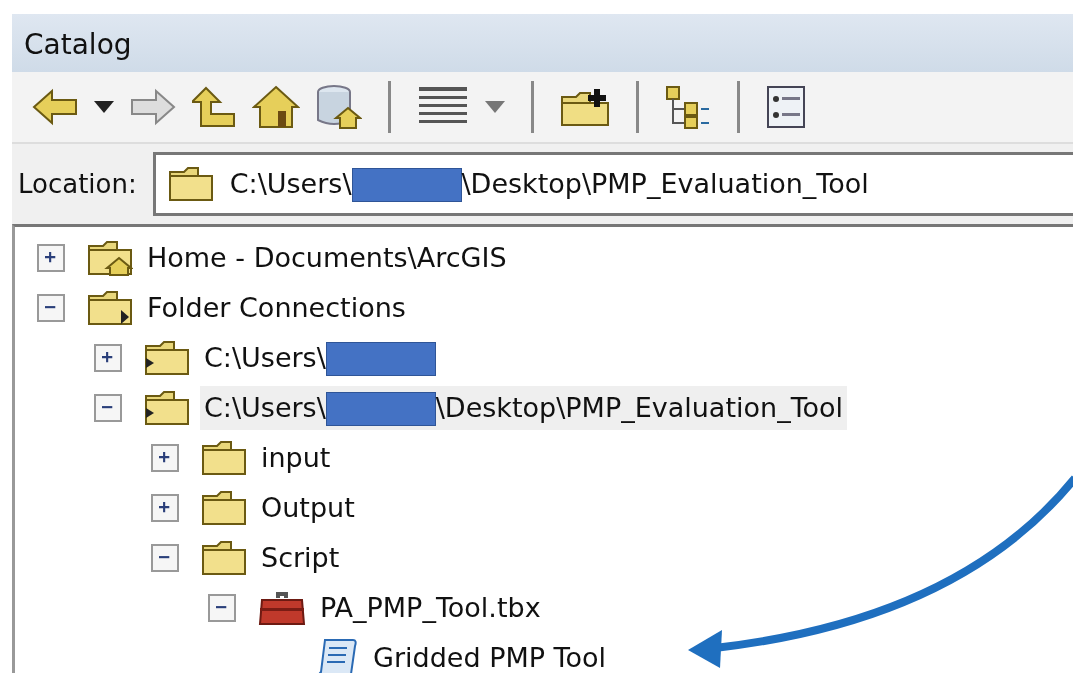 The image size is (1073, 673). Describe the element at coordinates (296, 458) in the screenshot. I see `tree-item: input` at that location.